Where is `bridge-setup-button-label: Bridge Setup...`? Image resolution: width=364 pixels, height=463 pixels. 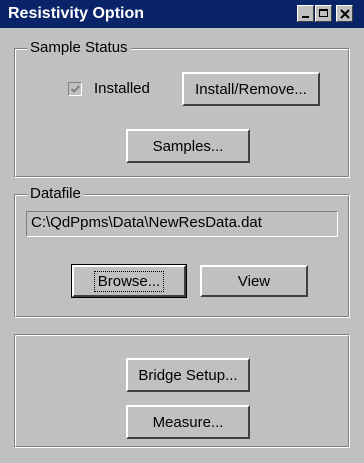 bridge-setup-button-label: Bridge Setup... is located at coordinates (188, 375).